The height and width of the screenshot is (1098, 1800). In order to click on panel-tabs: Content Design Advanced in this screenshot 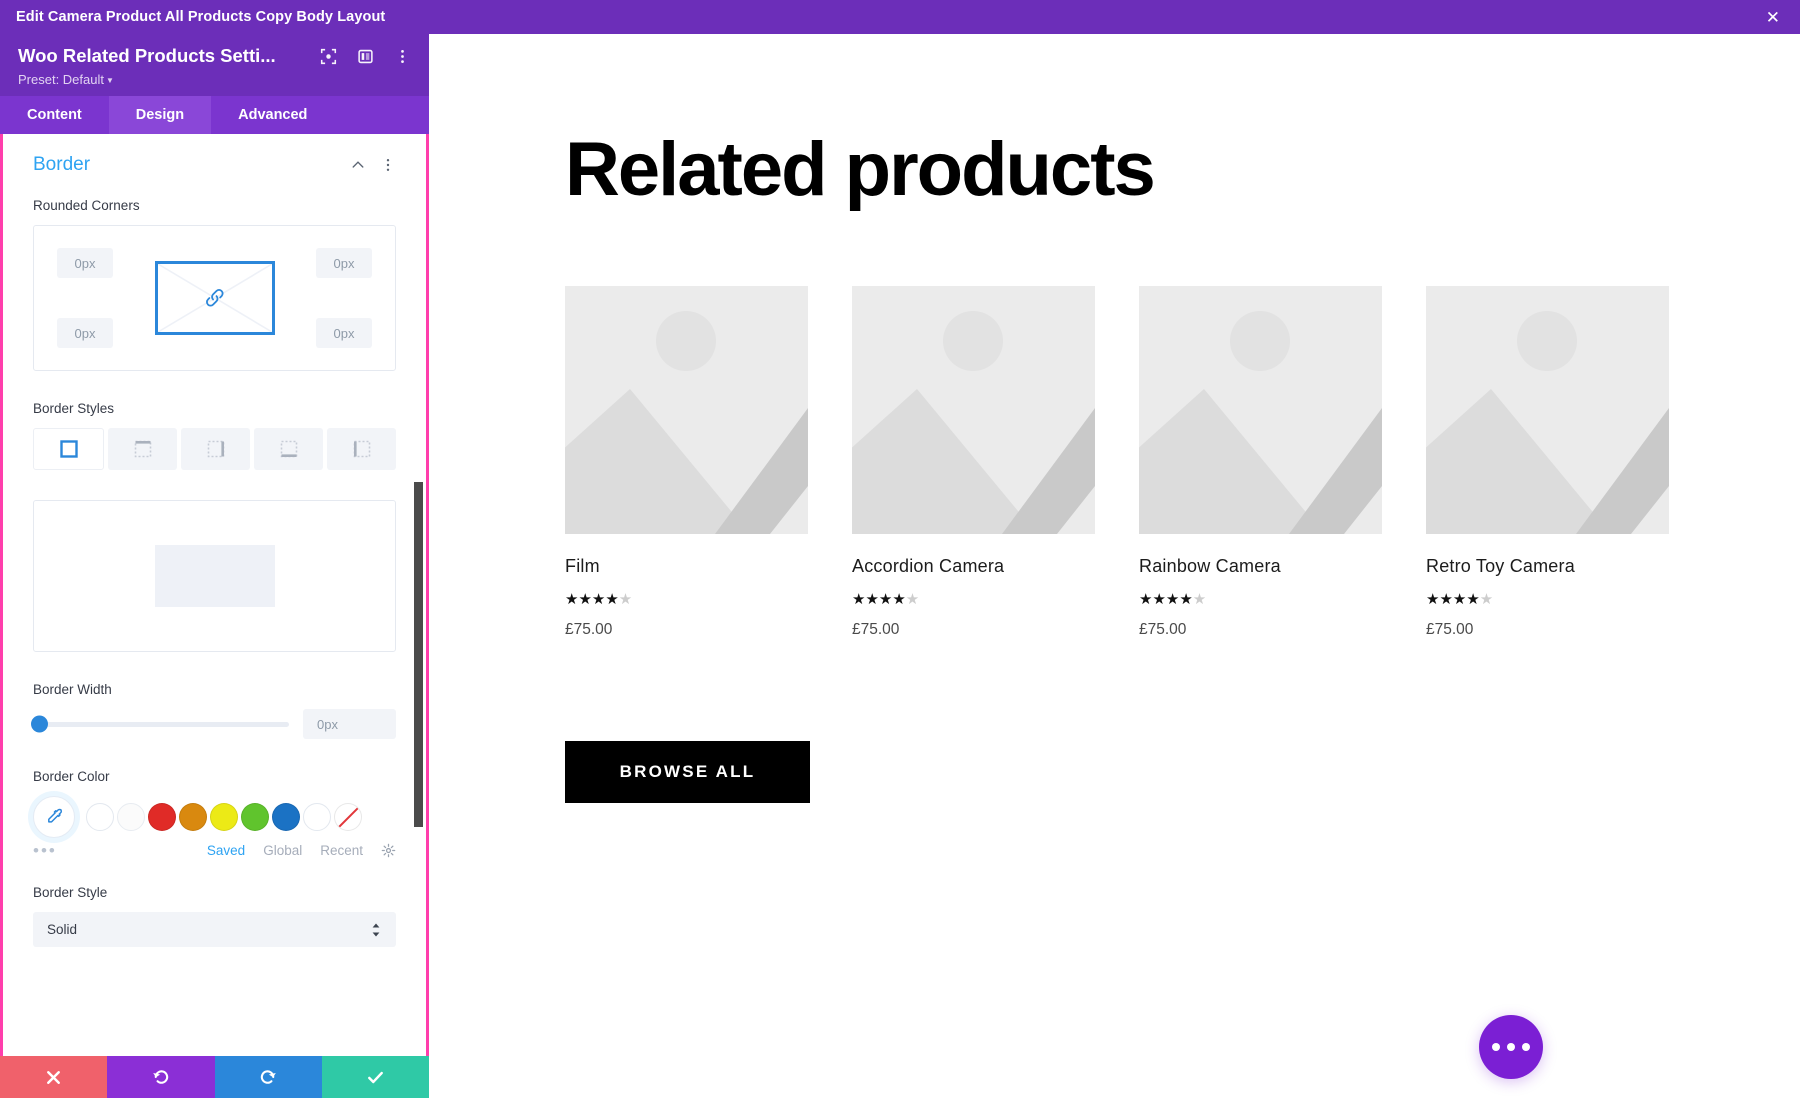, I will do `click(214, 115)`.